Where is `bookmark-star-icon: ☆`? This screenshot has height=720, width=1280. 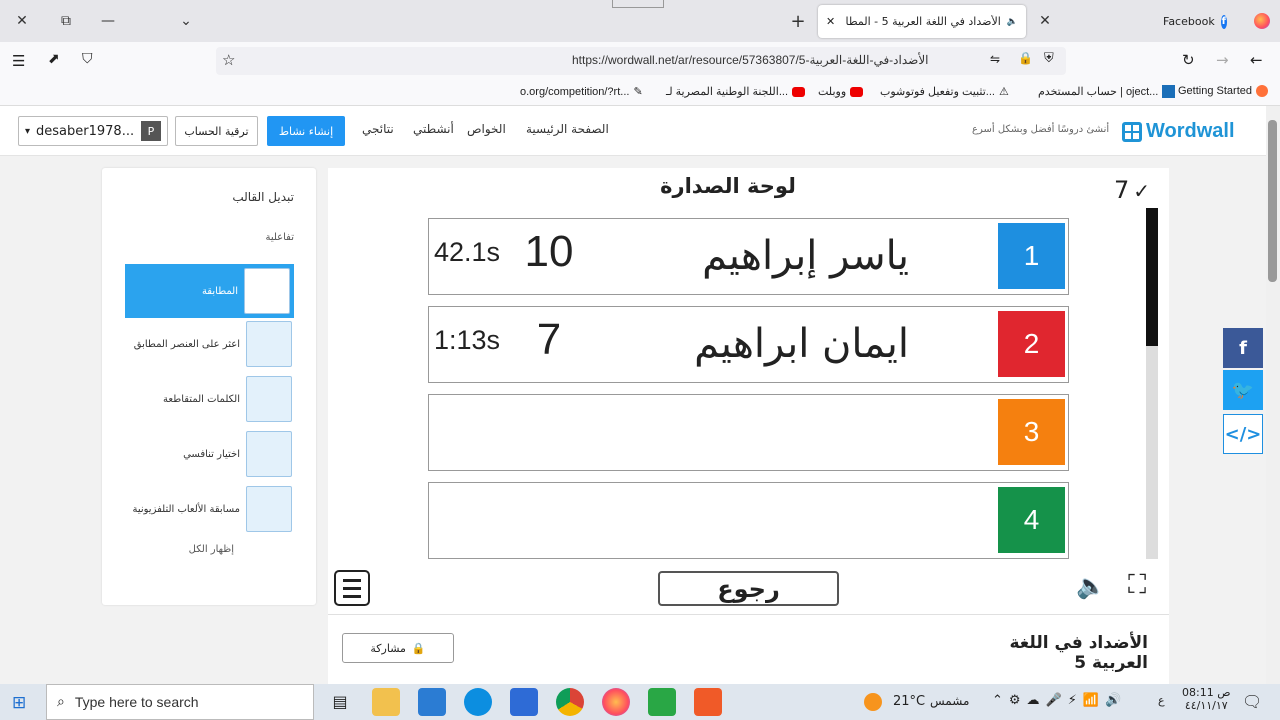 bookmark-star-icon: ☆ is located at coordinates (228, 60).